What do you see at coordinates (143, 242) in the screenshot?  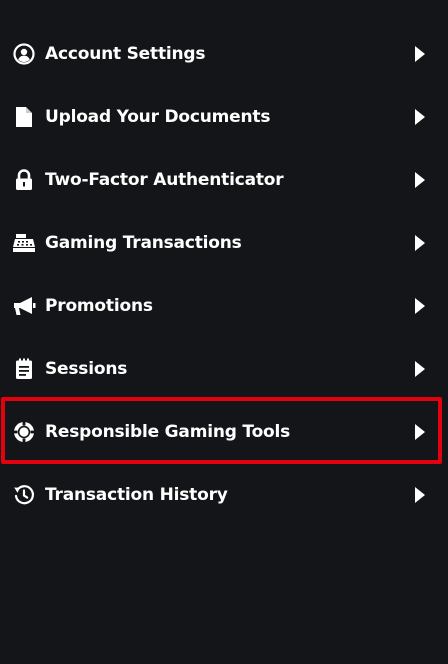 I see `menu-item-label: Gaming Transactions` at bounding box center [143, 242].